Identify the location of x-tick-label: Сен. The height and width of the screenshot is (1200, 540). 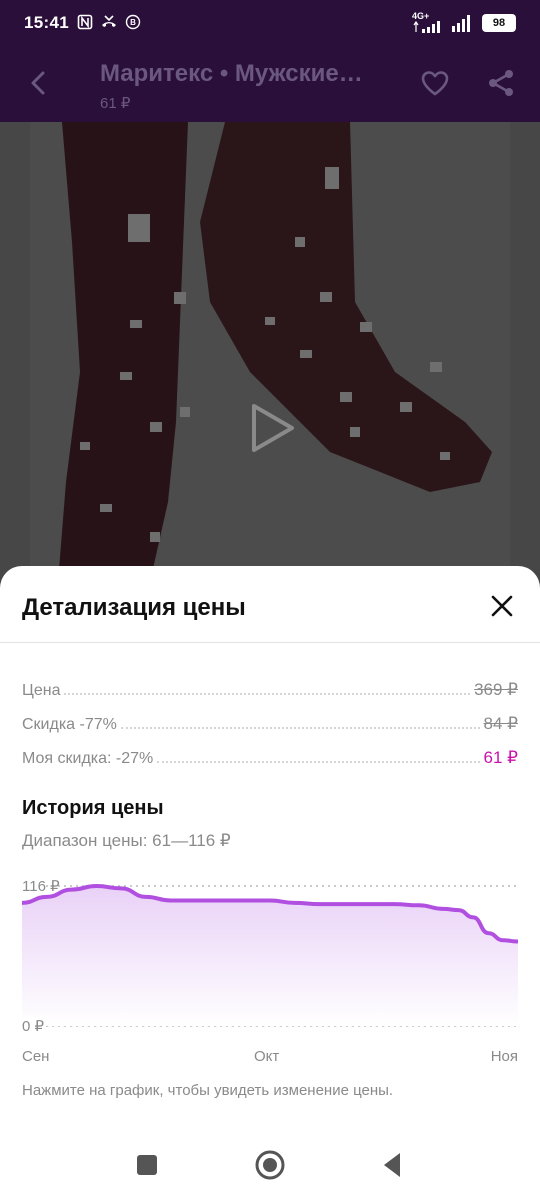
(36, 1056).